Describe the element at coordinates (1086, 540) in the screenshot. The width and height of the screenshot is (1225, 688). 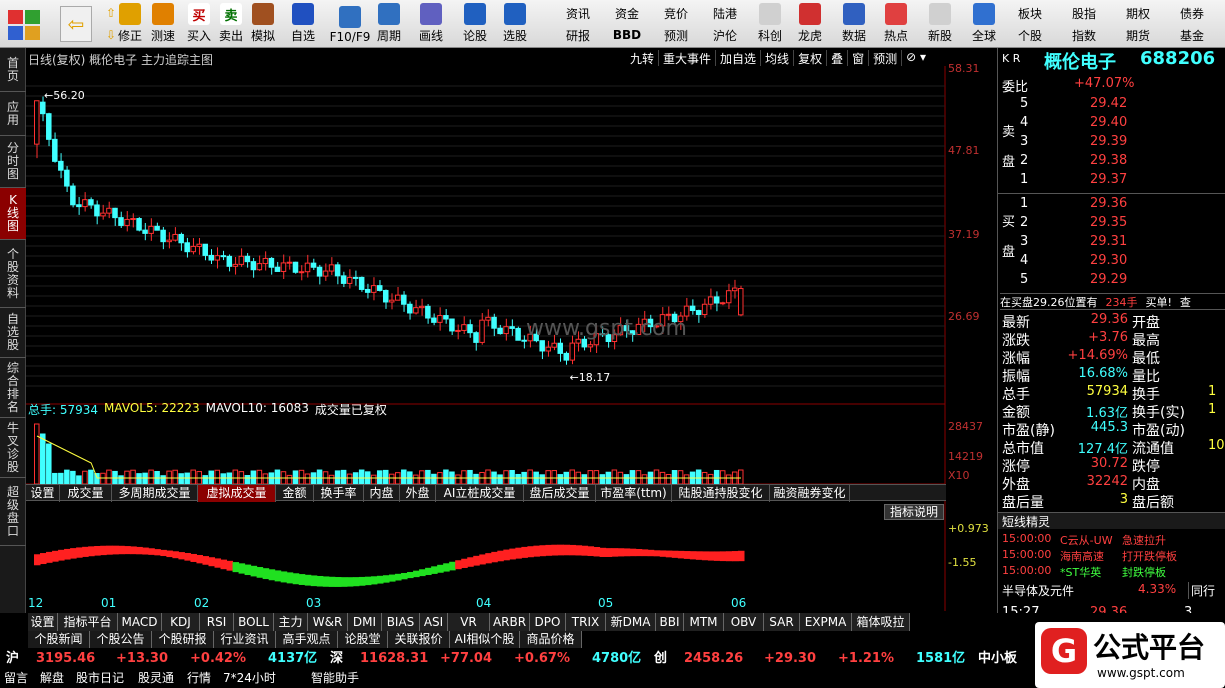
I see `short-stock: C云从-UW` at that location.